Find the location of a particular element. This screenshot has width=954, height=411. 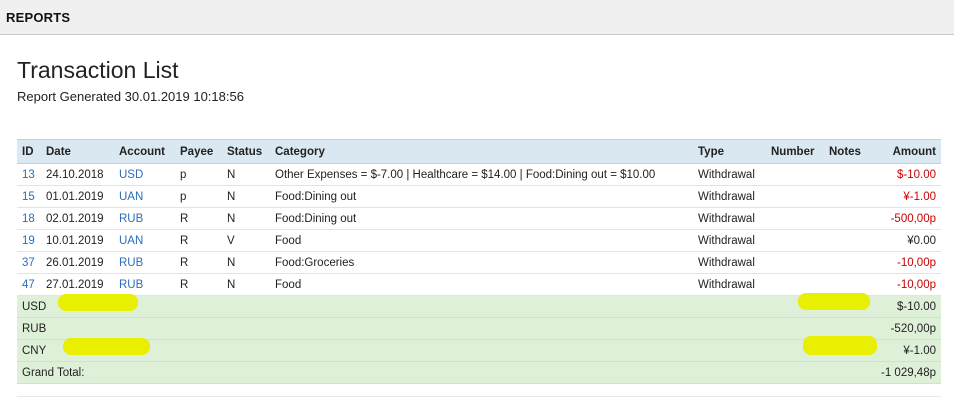

transaction-id-link: 37 is located at coordinates (29, 262).